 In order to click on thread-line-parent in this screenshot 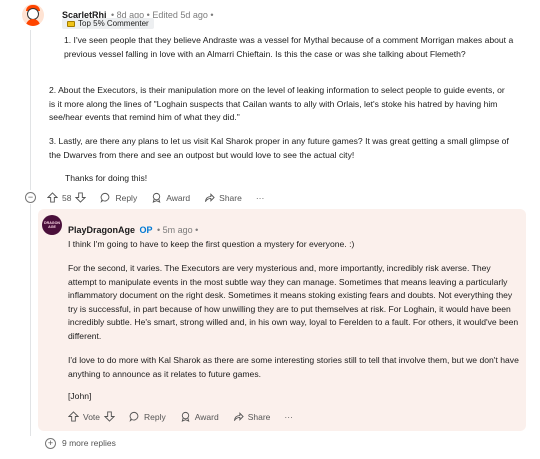, I will do `click(30, 110)`.